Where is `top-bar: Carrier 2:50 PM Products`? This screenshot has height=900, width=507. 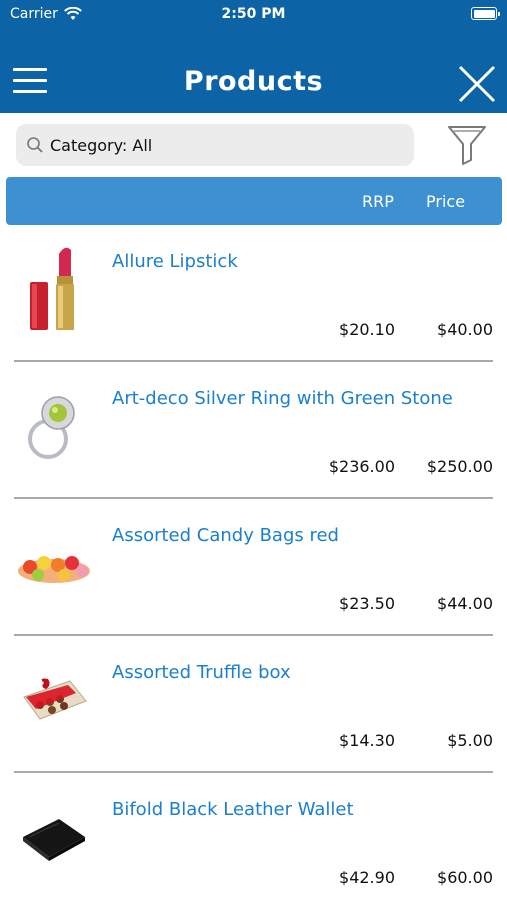 top-bar: Carrier 2:50 PM Products is located at coordinates (253, 56).